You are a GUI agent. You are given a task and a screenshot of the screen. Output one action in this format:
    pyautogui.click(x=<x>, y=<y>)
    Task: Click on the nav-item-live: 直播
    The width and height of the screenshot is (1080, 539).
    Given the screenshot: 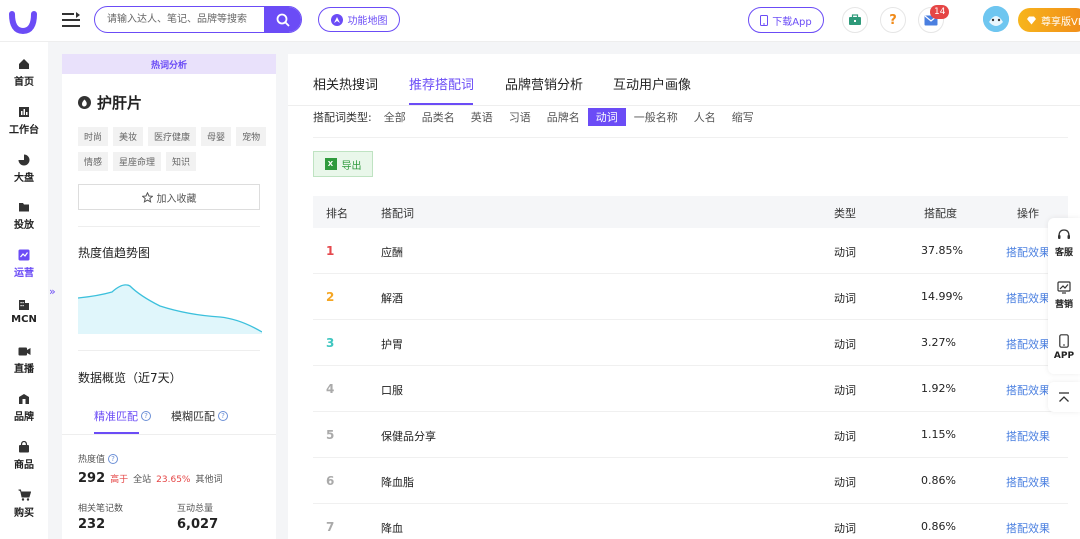 What is the action you would take?
    pyautogui.click(x=24, y=360)
    